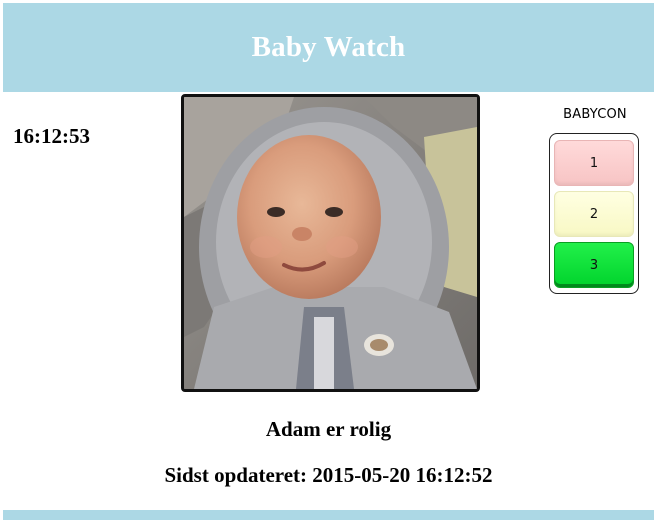 Image resolution: width=658 pixels, height=523 pixels. I want to click on last-updated-text: Sidst opdateret: 2015-05-20 16:12:52, so click(328, 475).